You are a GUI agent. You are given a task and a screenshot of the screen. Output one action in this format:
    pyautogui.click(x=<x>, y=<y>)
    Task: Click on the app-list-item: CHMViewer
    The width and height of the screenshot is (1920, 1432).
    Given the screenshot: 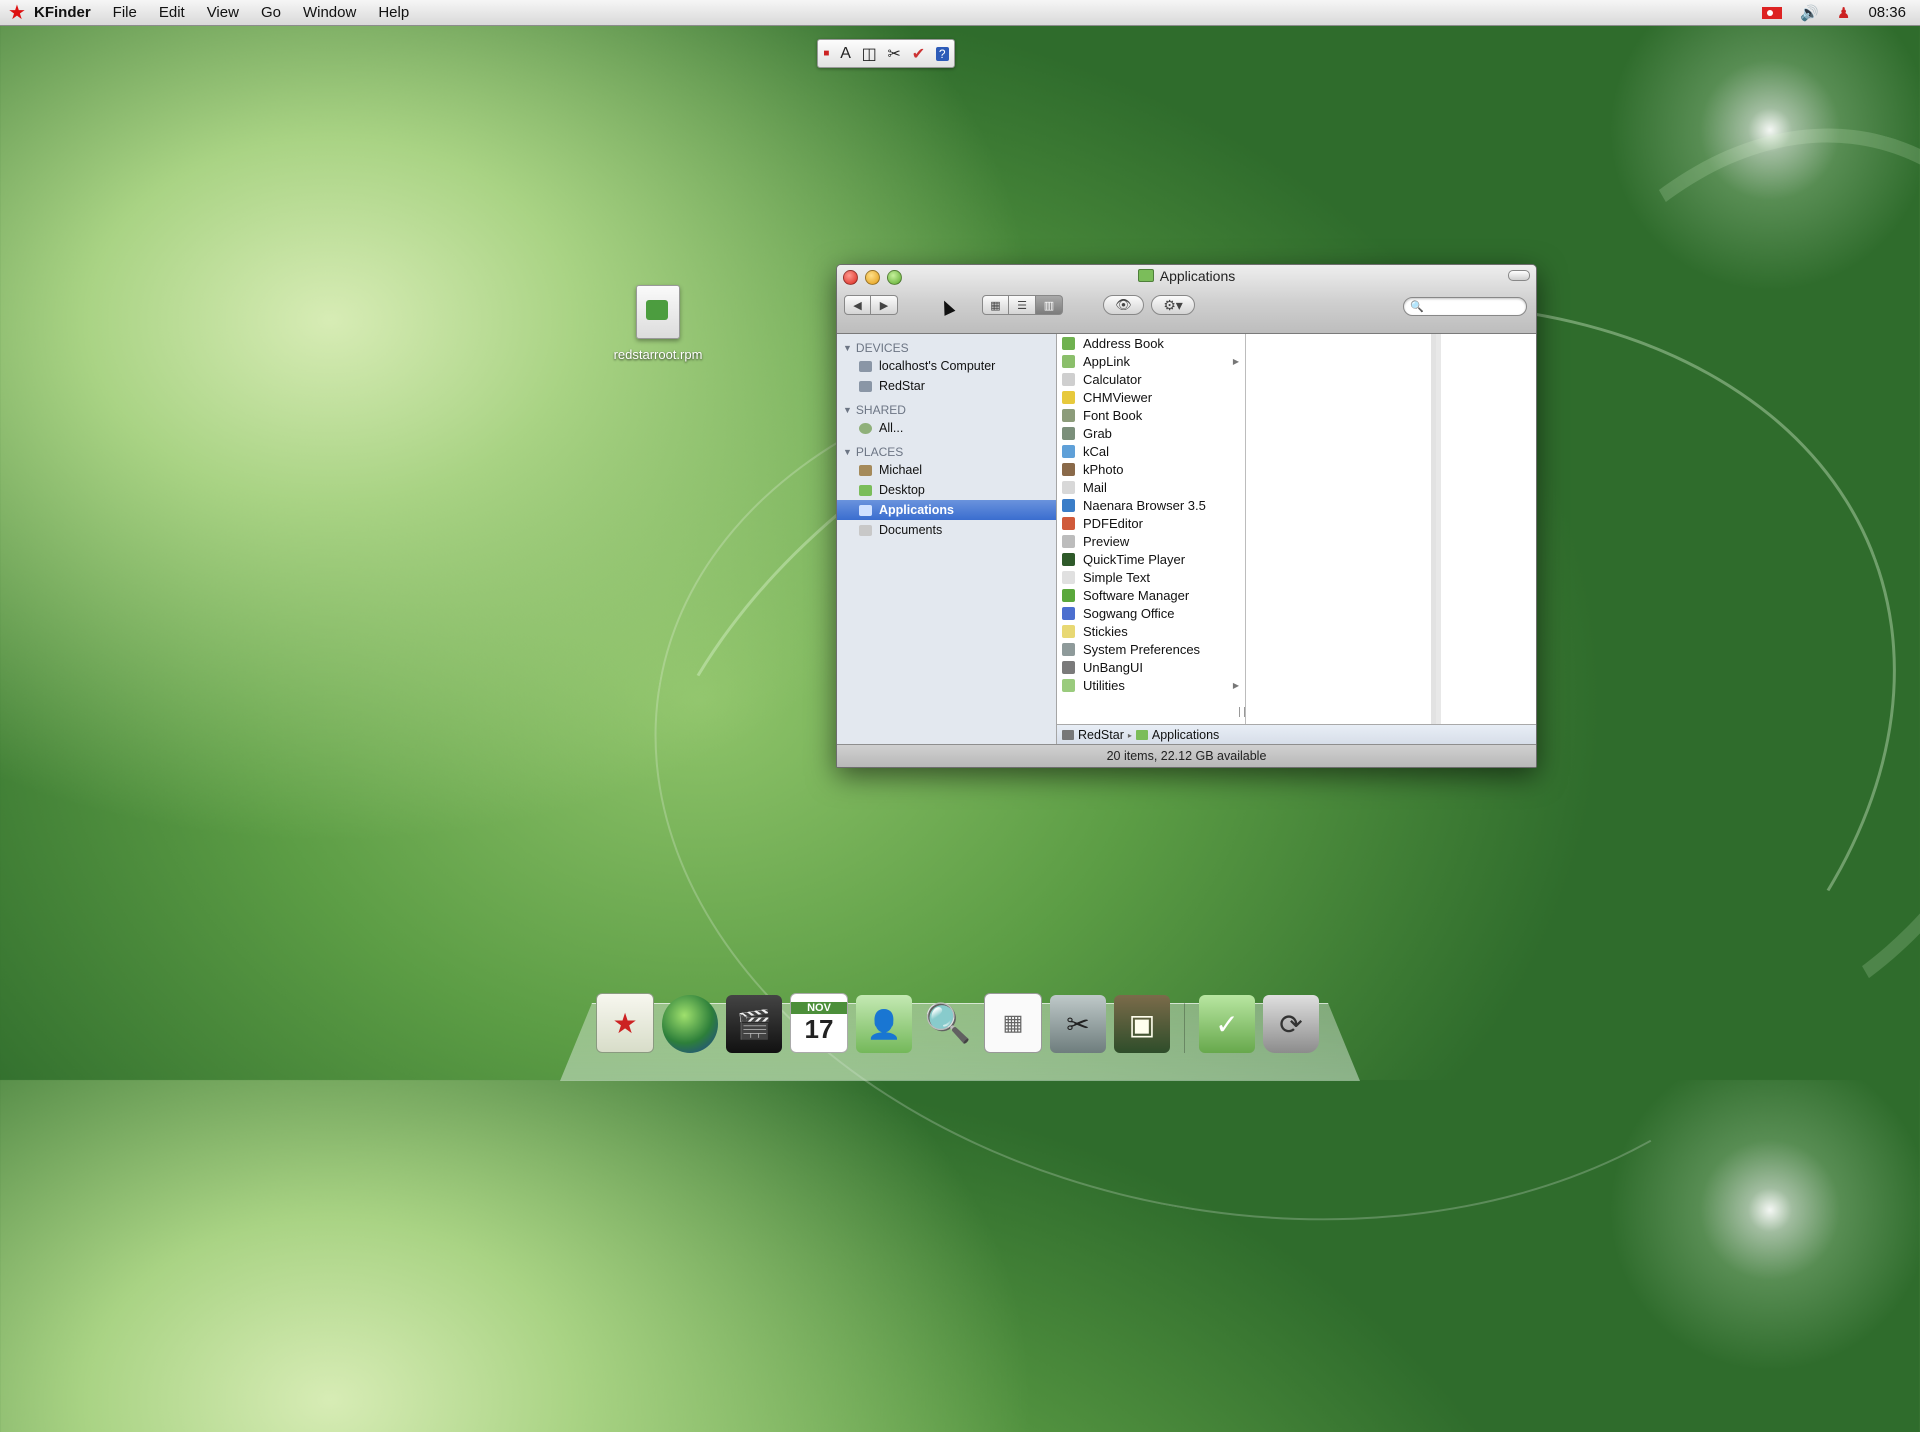 What is the action you would take?
    pyautogui.click(x=1151, y=397)
    